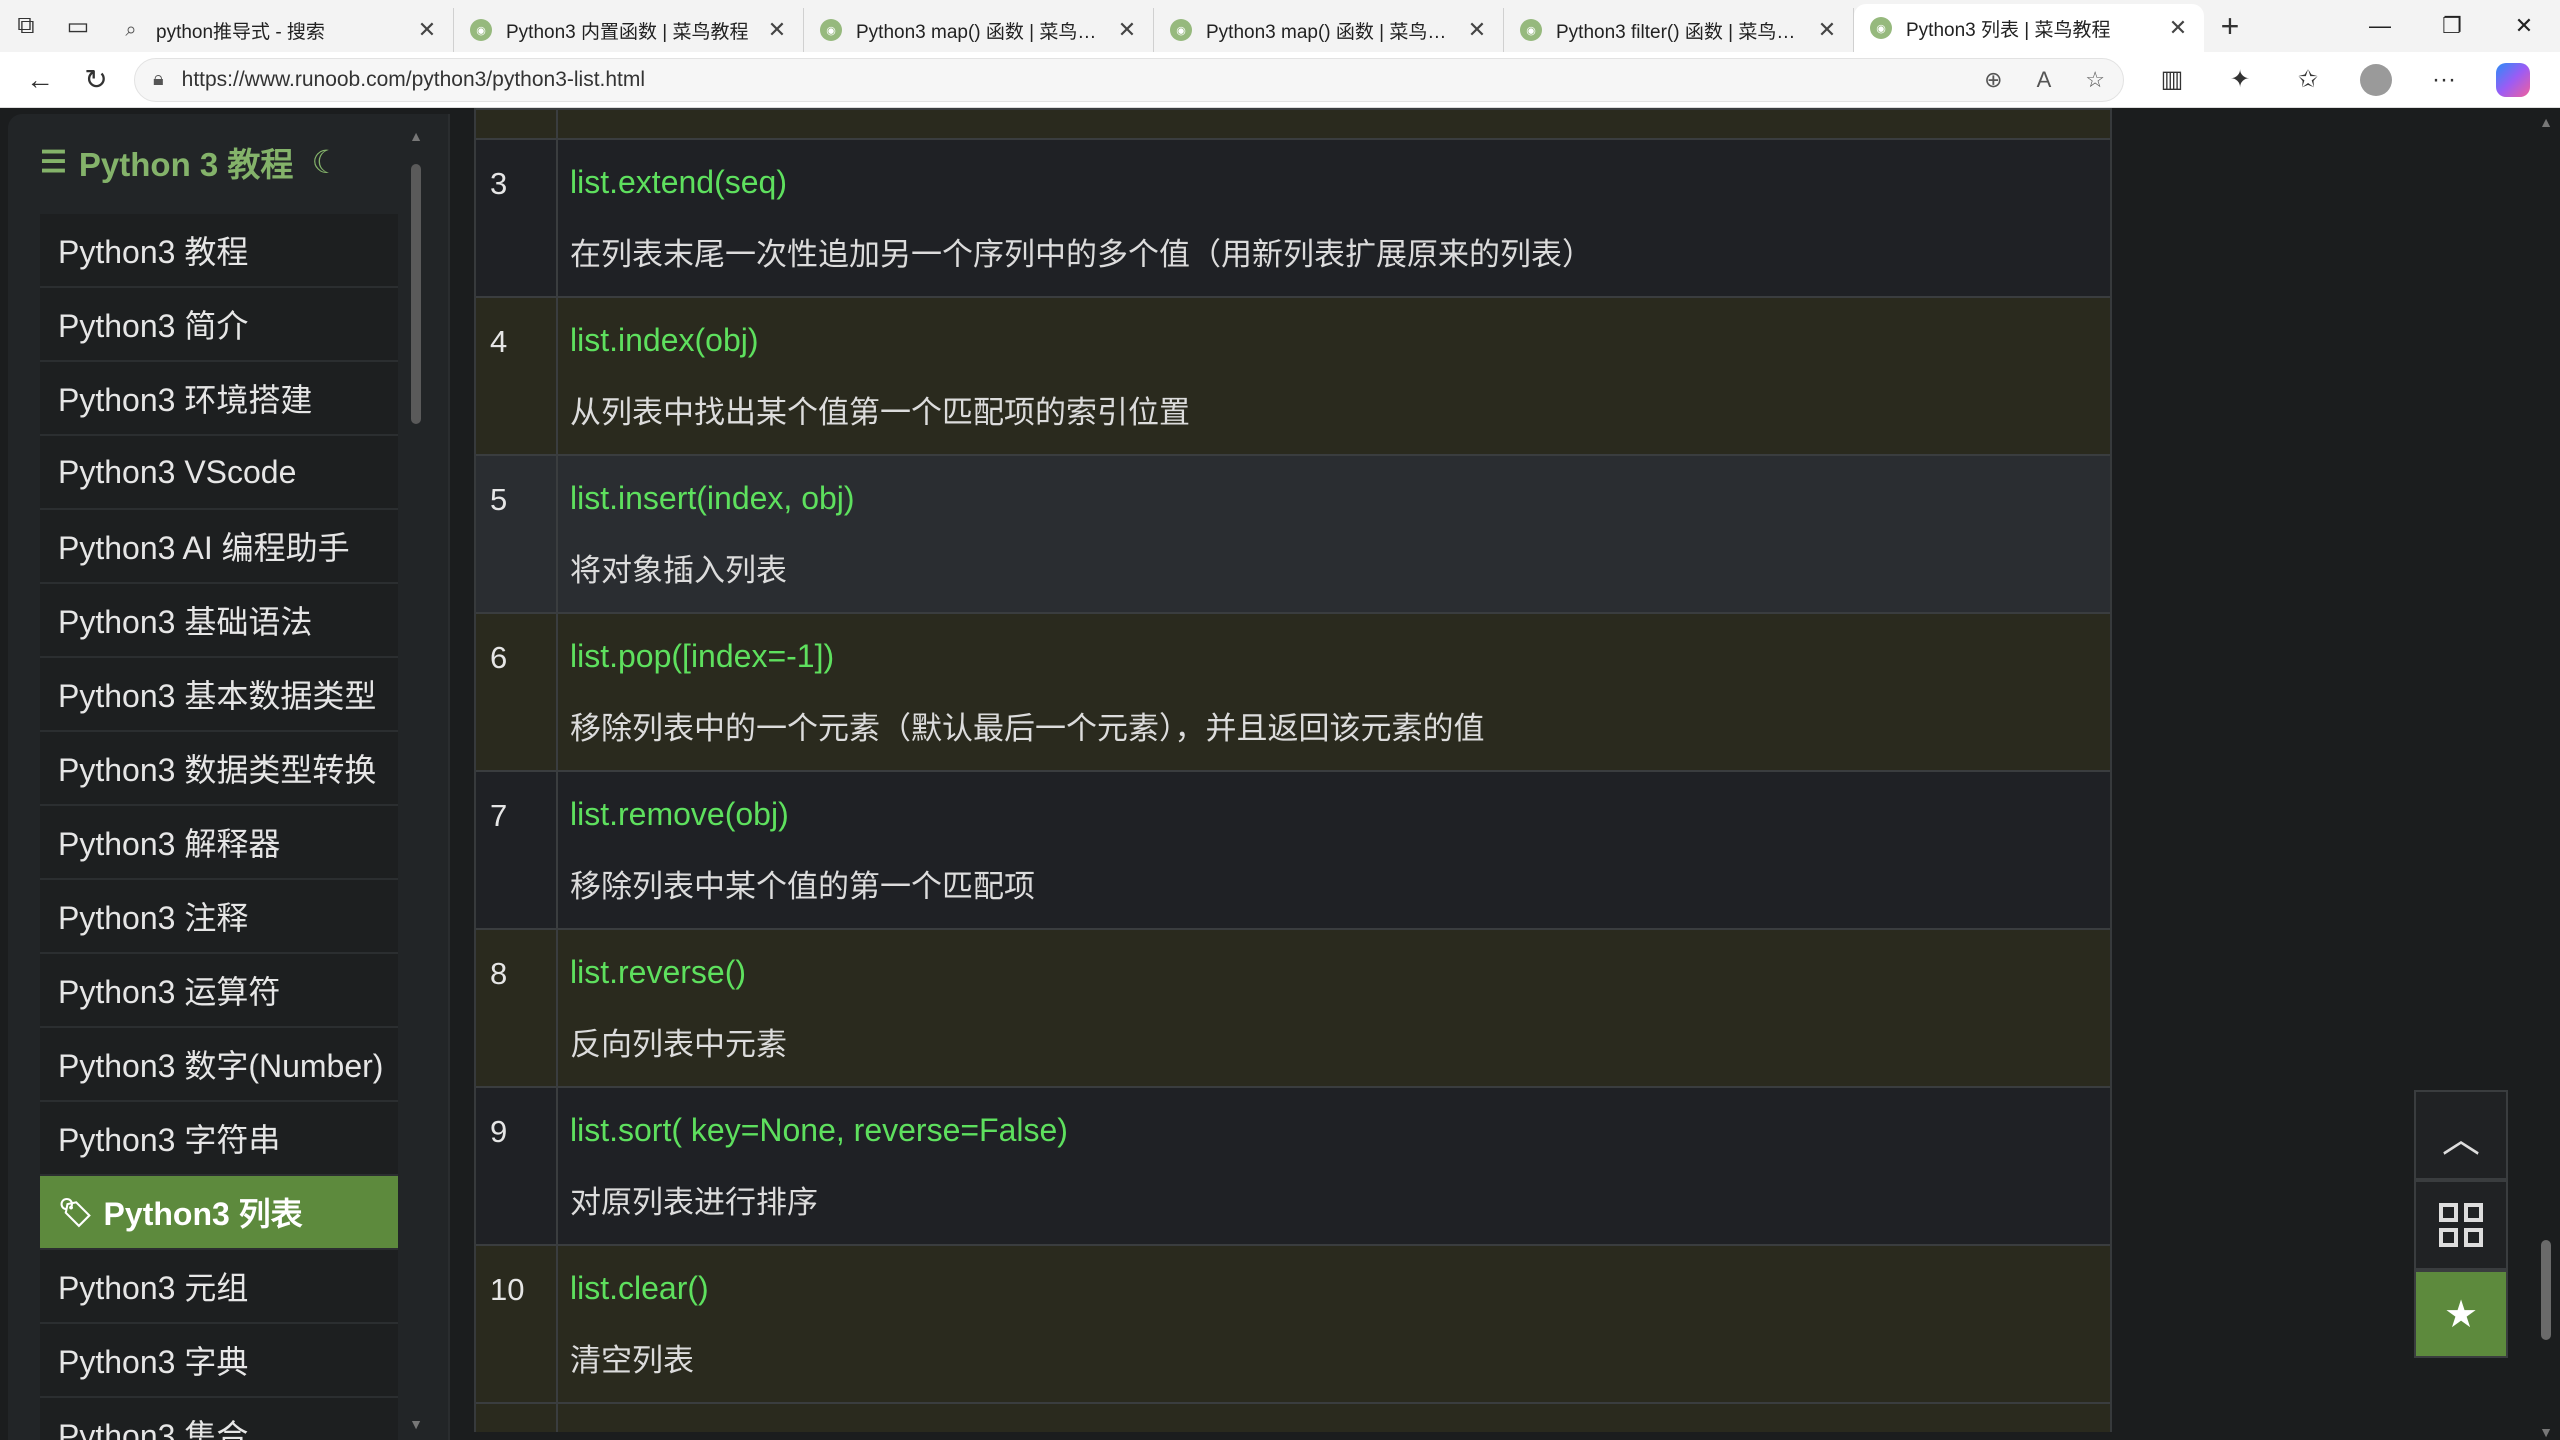 The image size is (2560, 1440). Describe the element at coordinates (1340, 498) in the screenshot. I see `method-name: list.insert(index, obj)` at that location.